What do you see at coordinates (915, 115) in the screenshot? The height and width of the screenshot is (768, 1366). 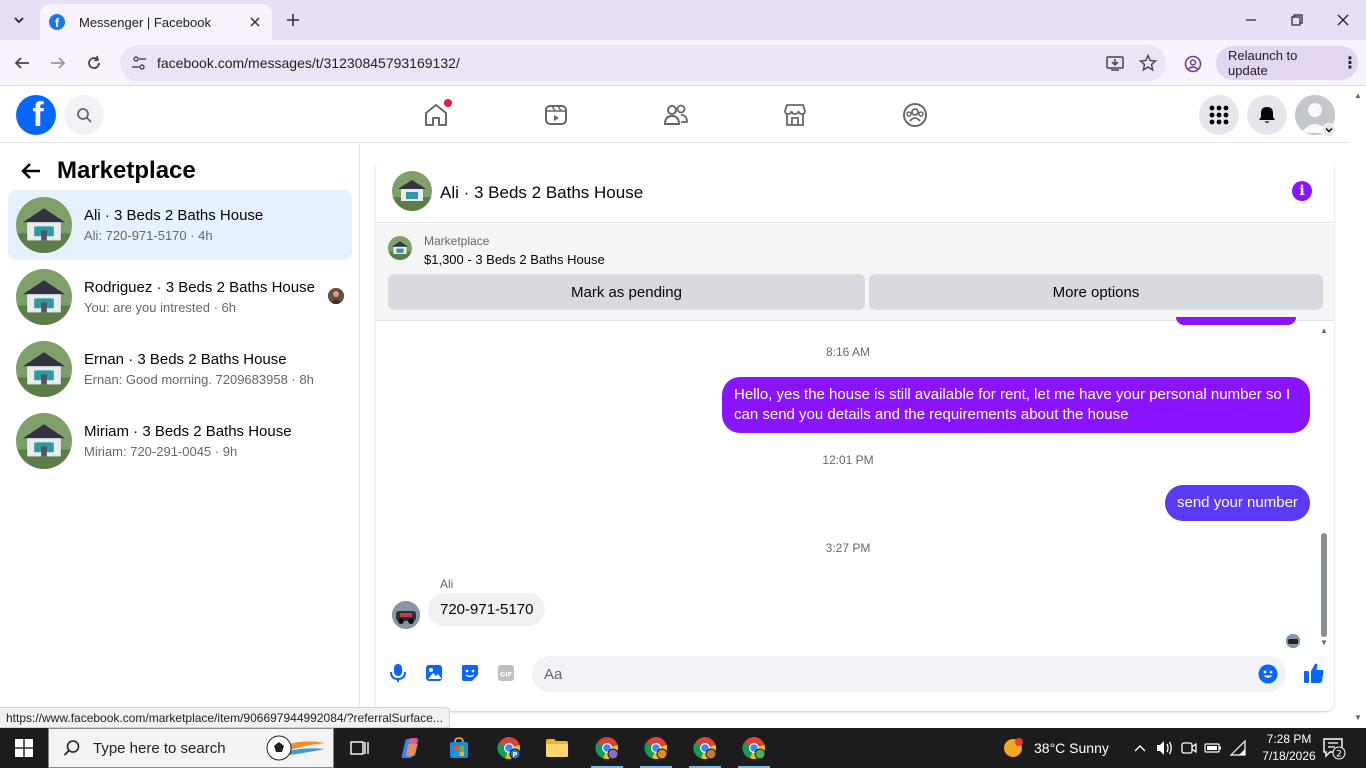 I see `nav-groups-button` at bounding box center [915, 115].